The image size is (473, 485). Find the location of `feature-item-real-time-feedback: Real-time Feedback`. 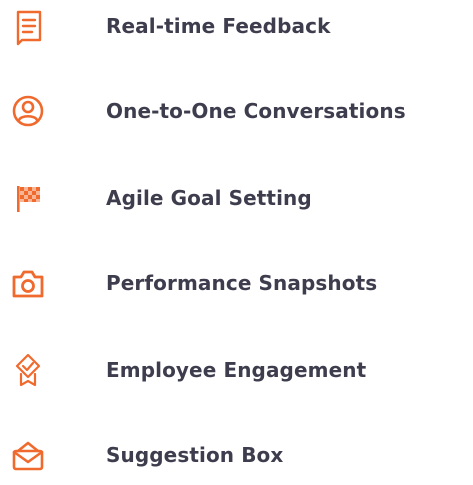

feature-item-real-time-feedback: Real-time Feedback is located at coordinates (236, 28).